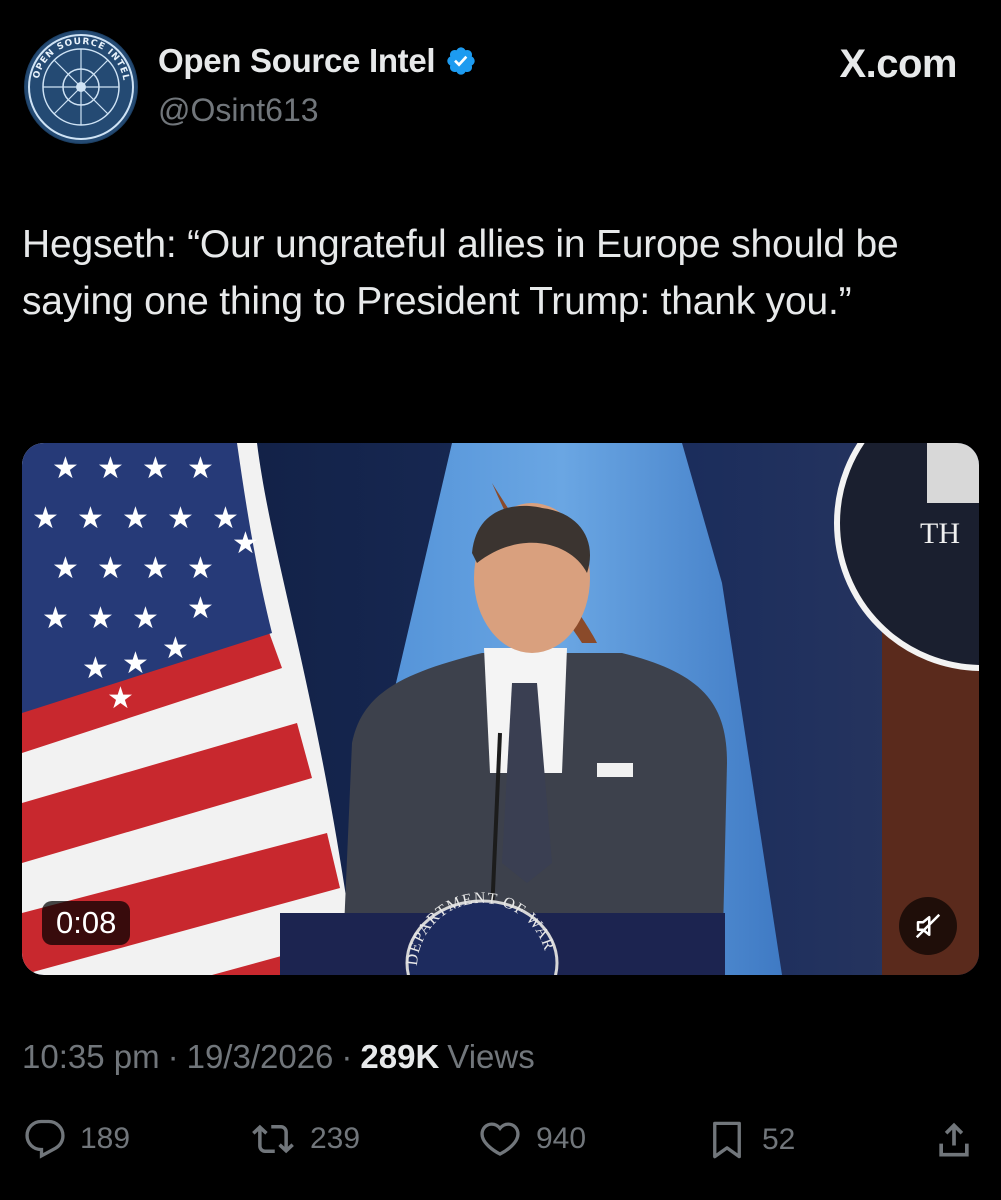 The width and height of the screenshot is (1001, 1200). I want to click on share-icon, so click(954, 1139).